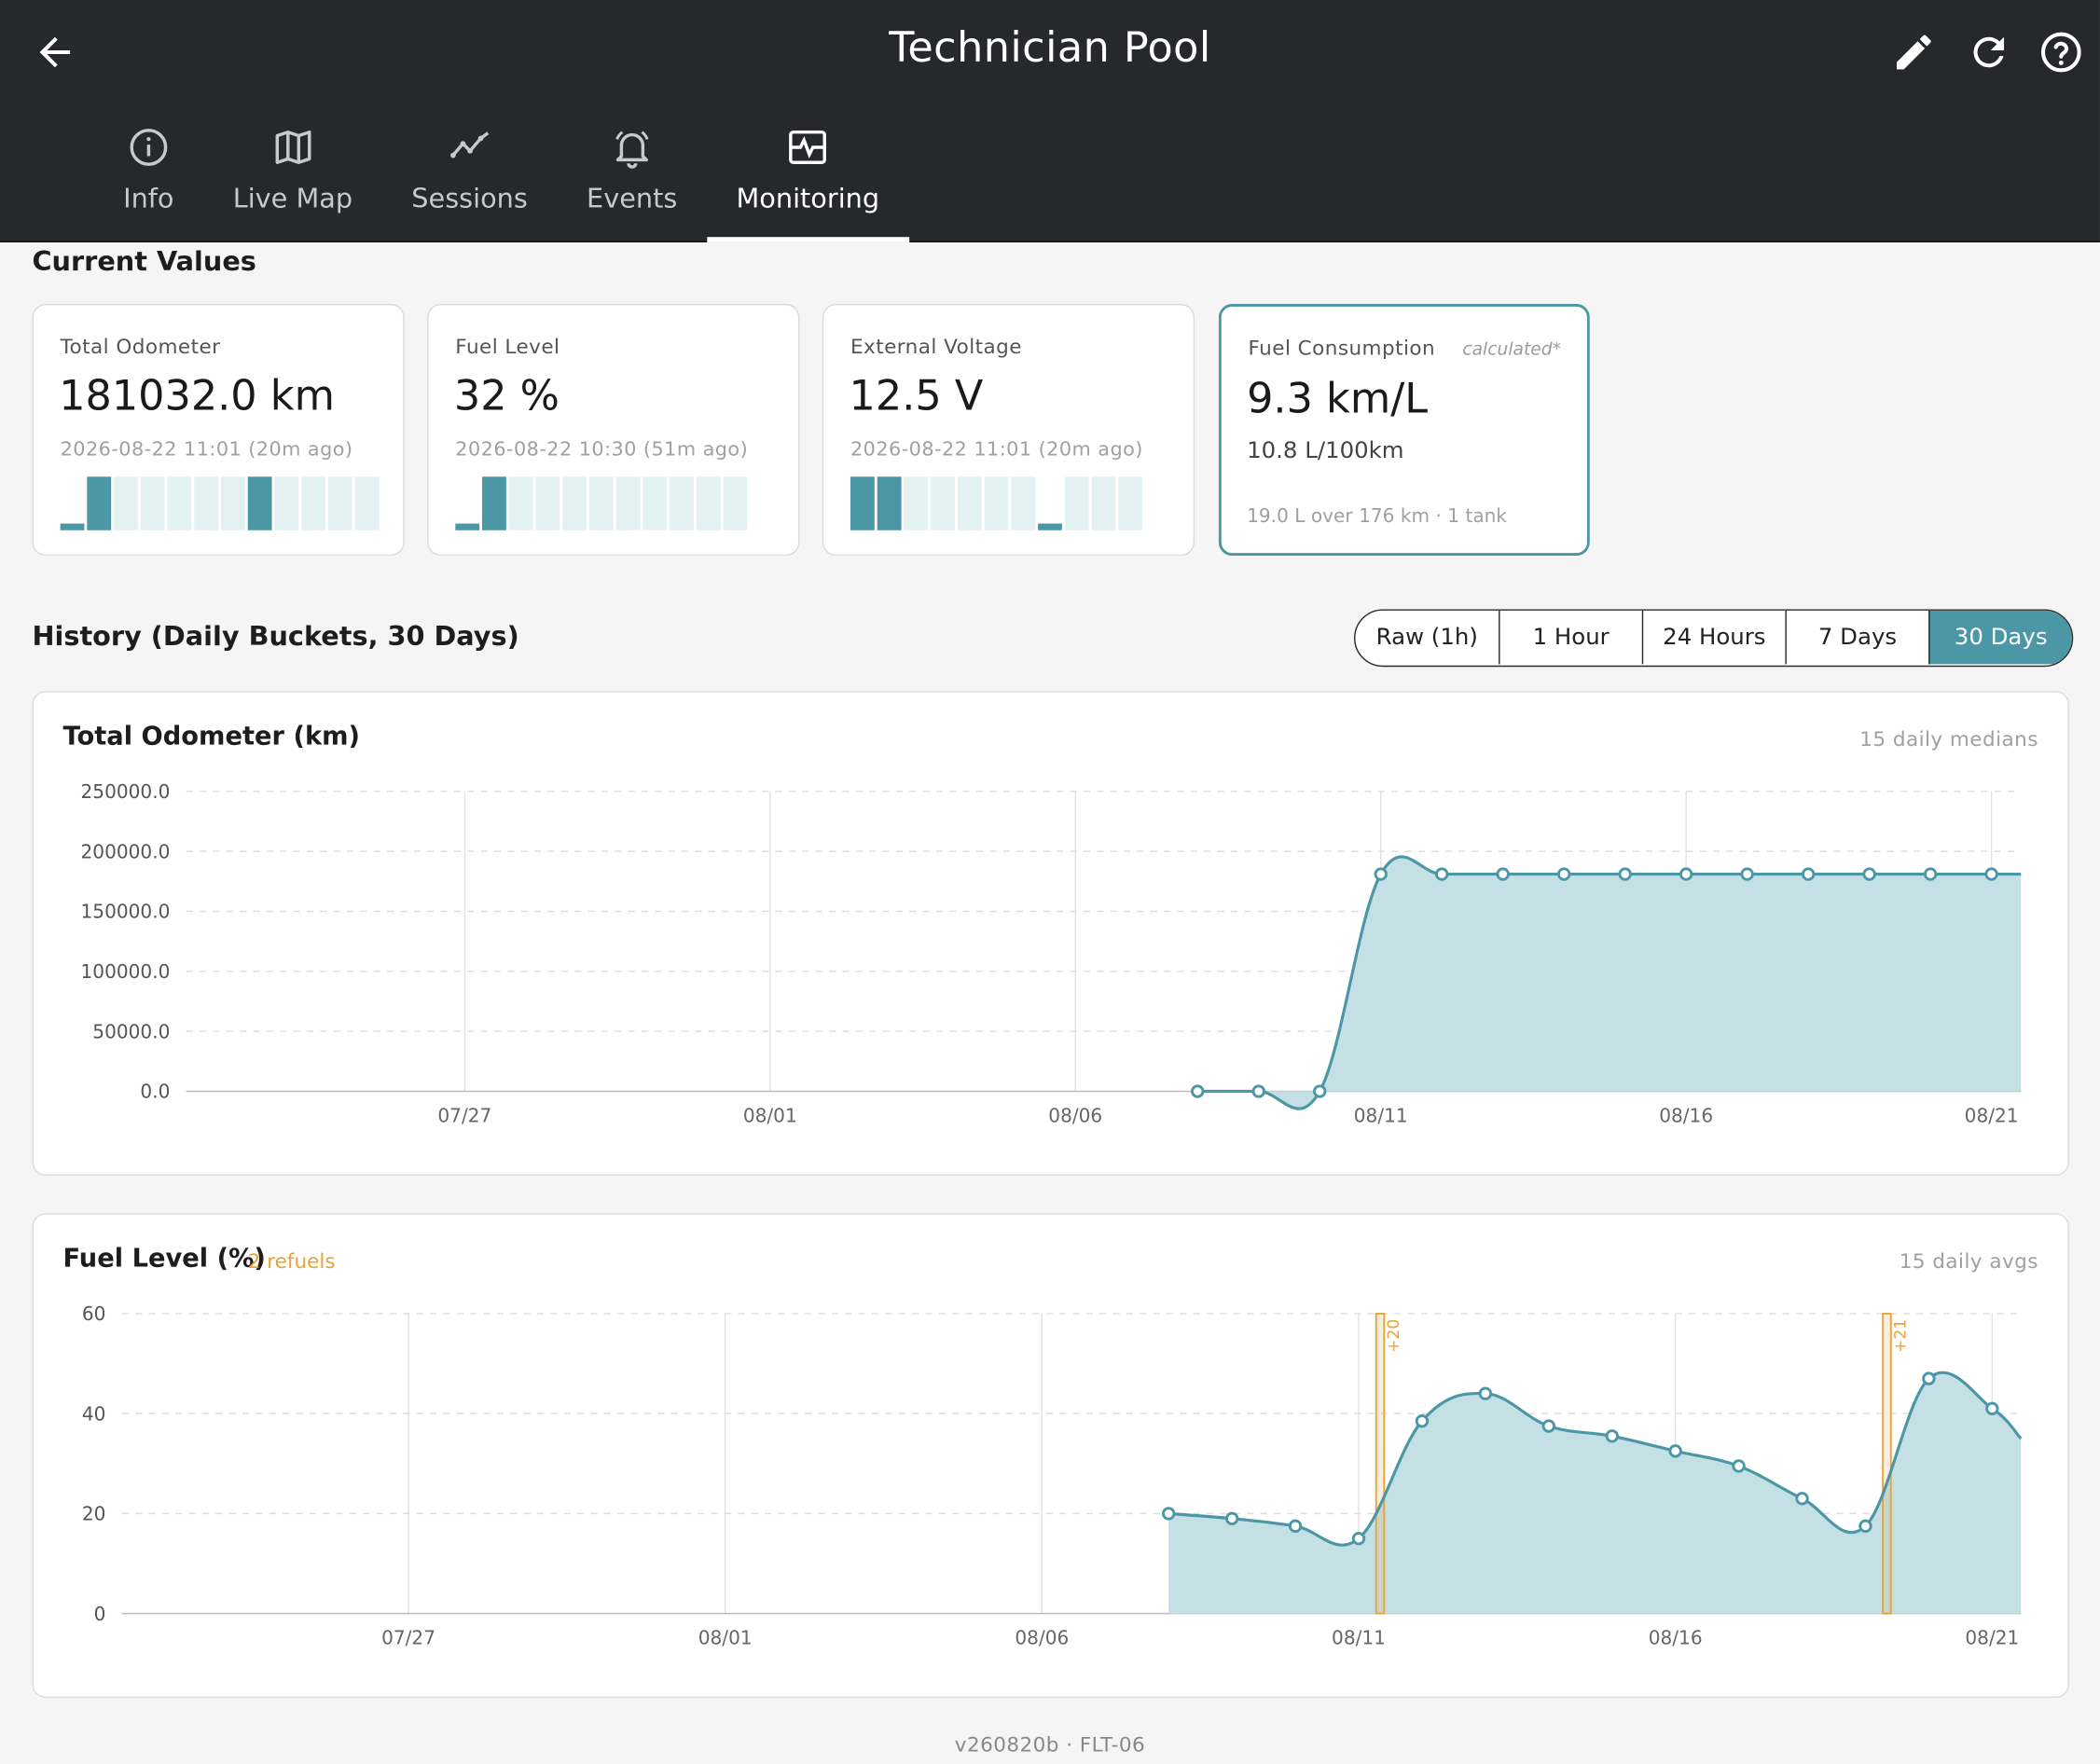 This screenshot has width=2100, height=1764. I want to click on tab-bar: Info Live Map Sessions Events Monitoring, so click(502, 181).